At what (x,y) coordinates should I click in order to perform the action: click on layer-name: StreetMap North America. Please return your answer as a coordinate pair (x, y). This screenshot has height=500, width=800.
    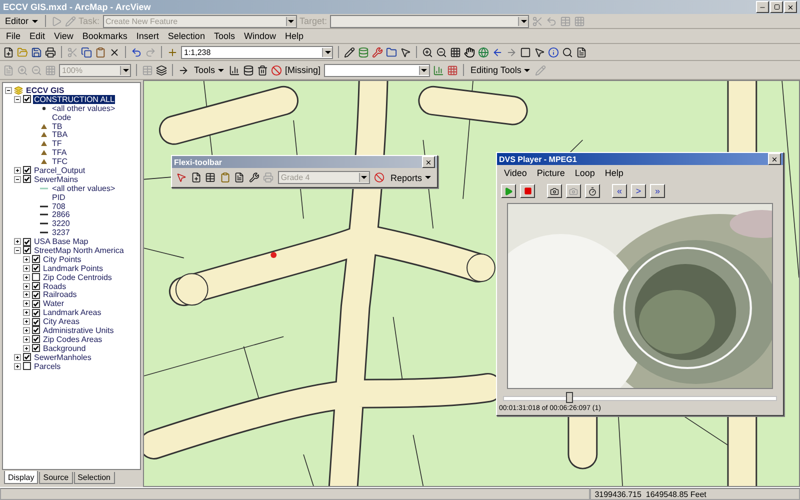
    Looking at the image, I should click on (79, 250).